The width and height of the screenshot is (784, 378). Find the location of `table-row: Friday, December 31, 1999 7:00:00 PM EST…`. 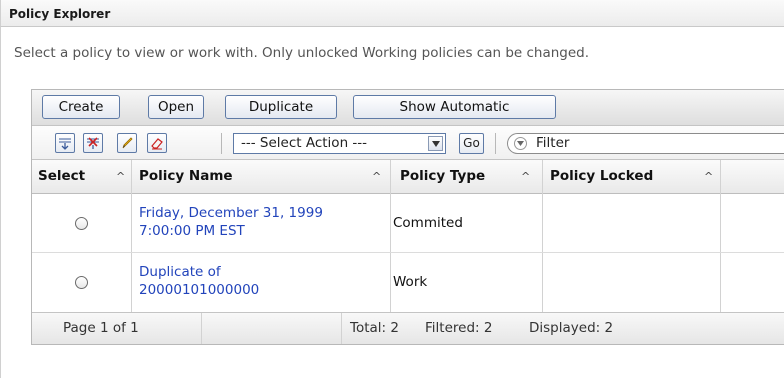

table-row: Friday, December 31, 1999 7:00:00 PM EST… is located at coordinates (408, 223).